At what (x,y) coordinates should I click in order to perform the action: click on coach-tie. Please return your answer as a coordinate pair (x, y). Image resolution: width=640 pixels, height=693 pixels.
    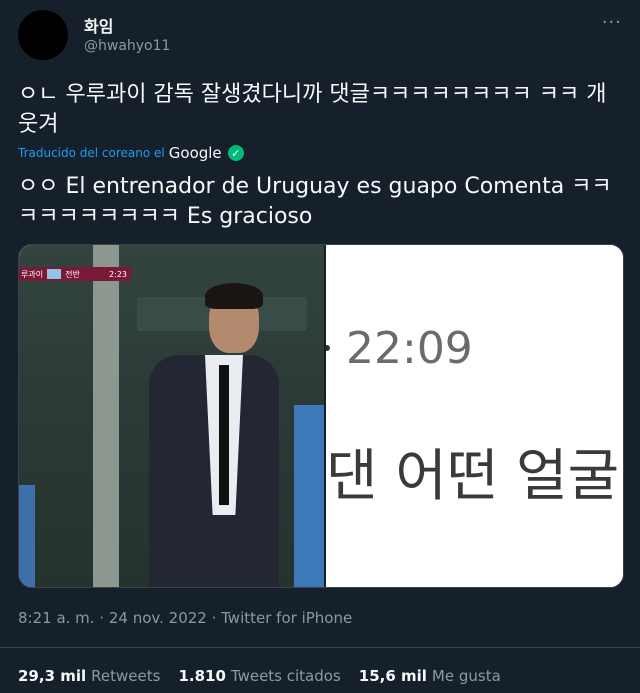
    Looking at the image, I should click on (224, 435).